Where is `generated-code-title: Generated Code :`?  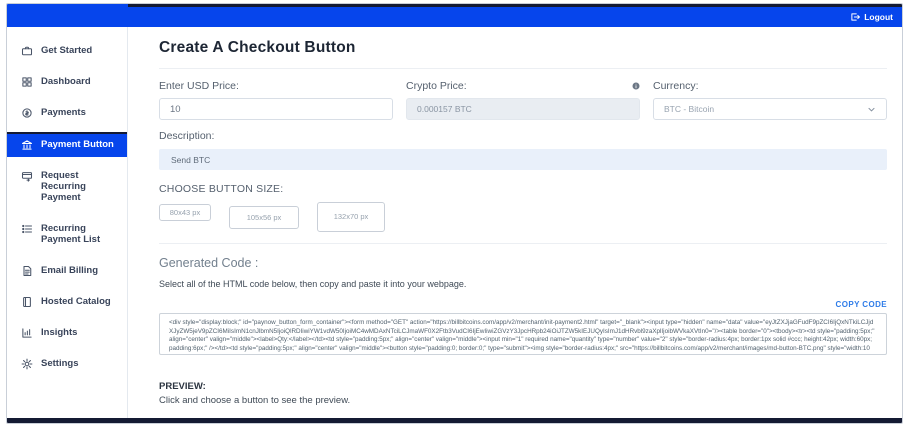 generated-code-title: Generated Code : is located at coordinates (209, 263).